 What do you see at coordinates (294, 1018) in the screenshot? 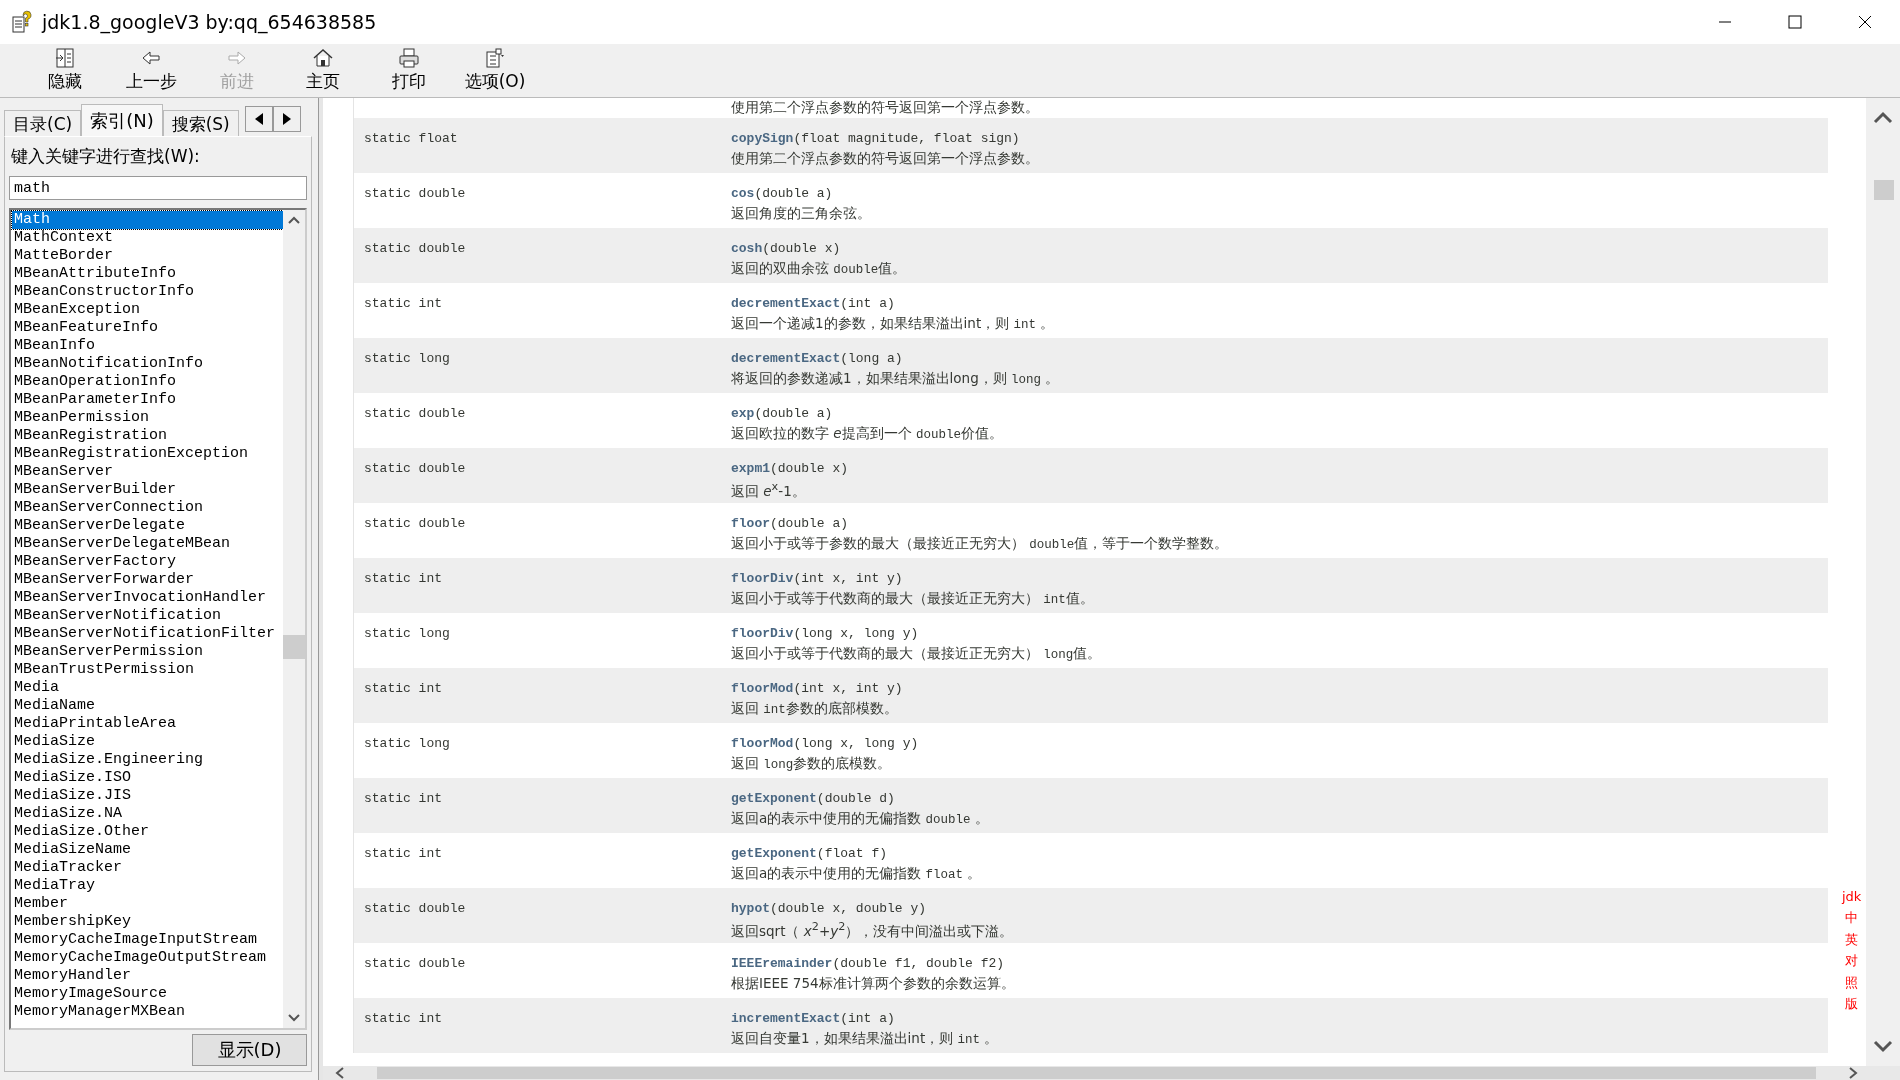
I see `chevron-down-icon` at bounding box center [294, 1018].